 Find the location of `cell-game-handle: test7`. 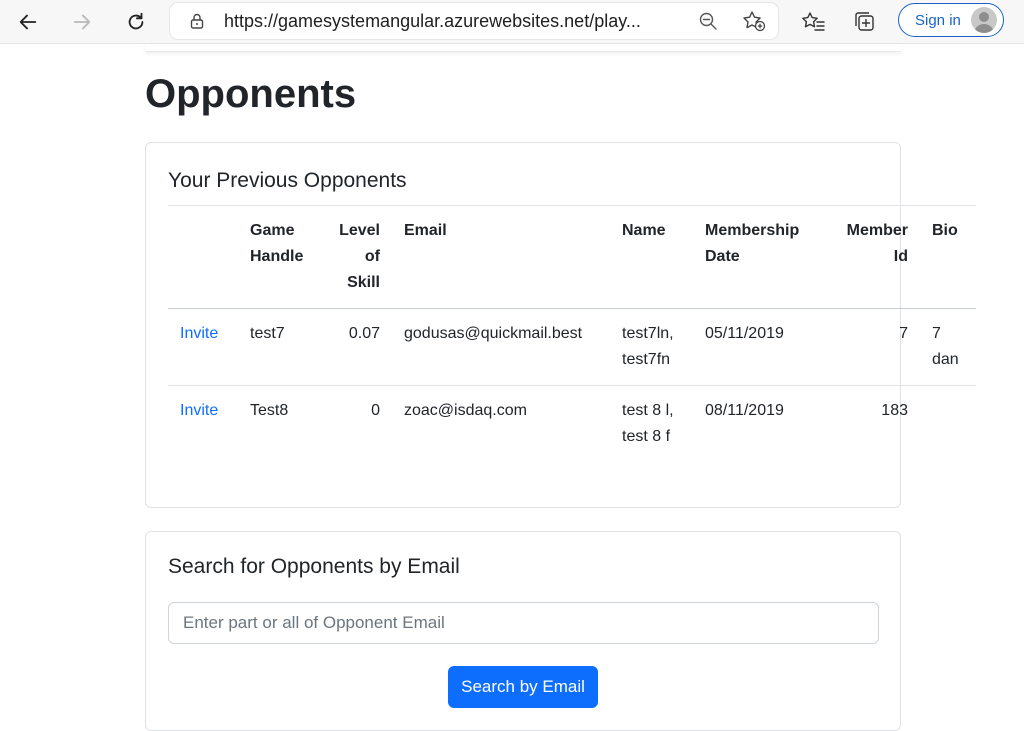

cell-game-handle: test7 is located at coordinates (267, 333).